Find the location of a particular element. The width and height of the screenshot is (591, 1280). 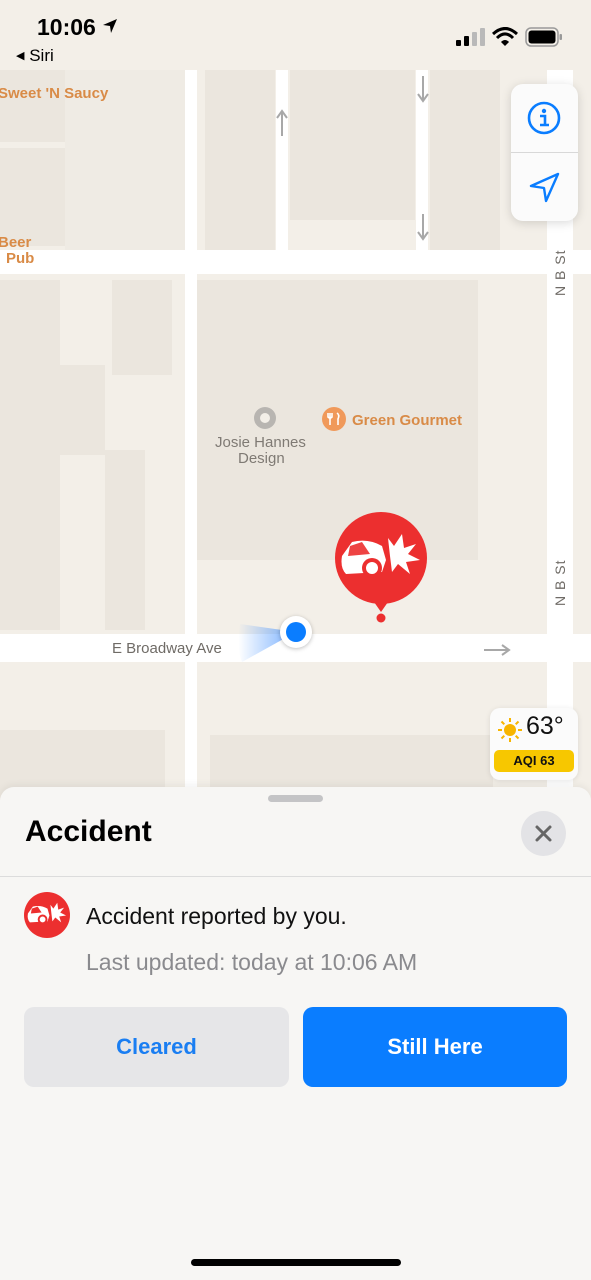

home-indicator is located at coordinates (296, 1262).